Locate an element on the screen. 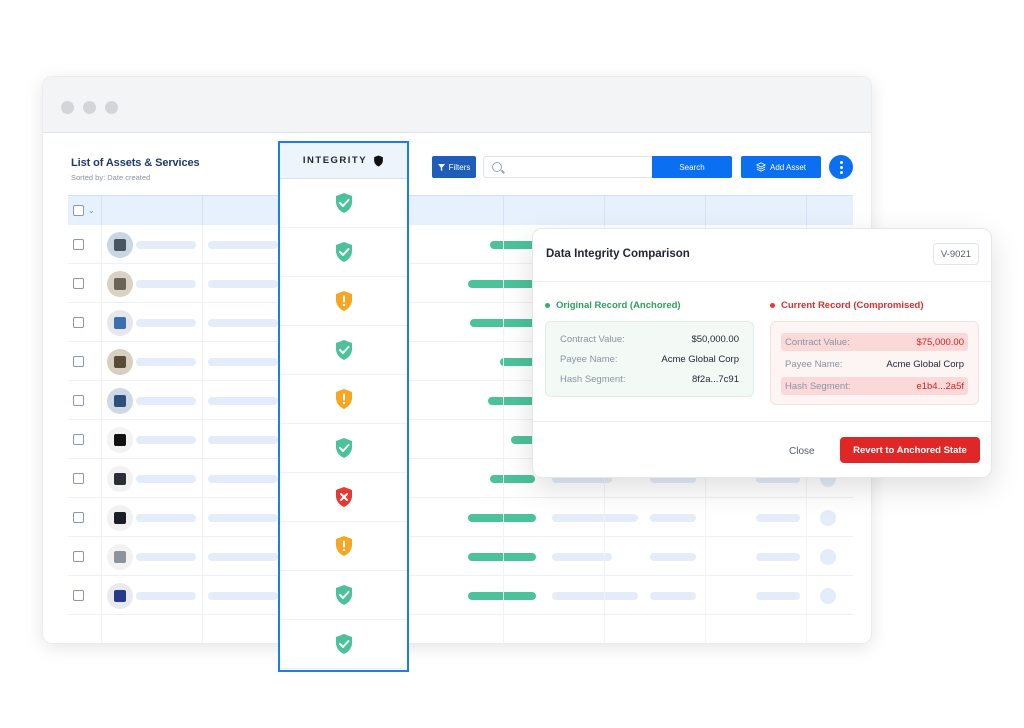 The image size is (1024, 728). search-input-wrapper is located at coordinates (568, 167).